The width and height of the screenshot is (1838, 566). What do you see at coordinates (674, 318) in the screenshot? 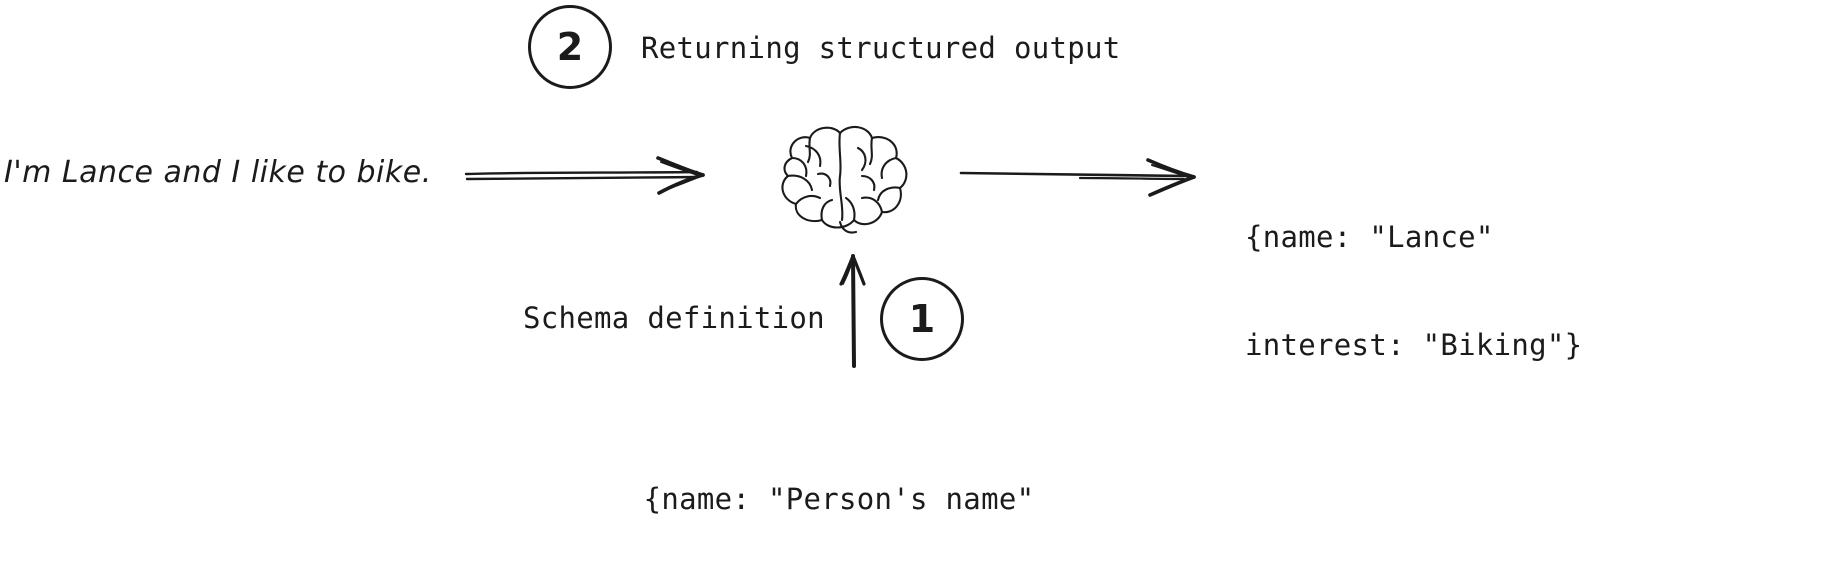
I see `step-1-label: Schema definition` at bounding box center [674, 318].